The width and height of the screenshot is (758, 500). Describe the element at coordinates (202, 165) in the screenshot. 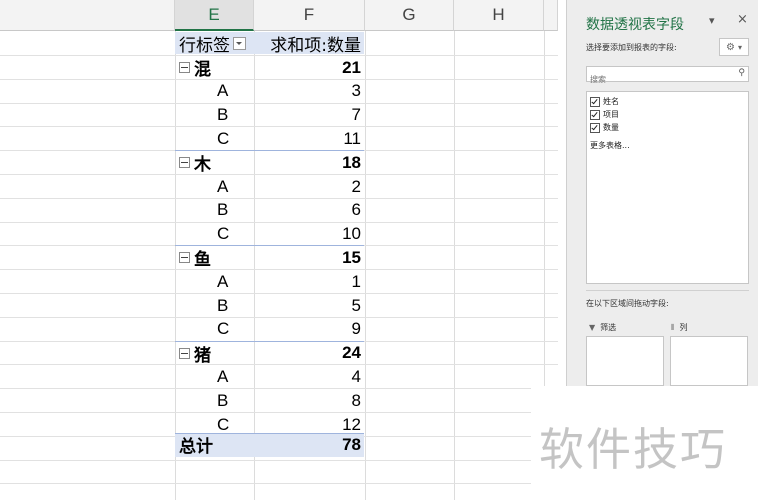

I see `group-name: 木` at that location.